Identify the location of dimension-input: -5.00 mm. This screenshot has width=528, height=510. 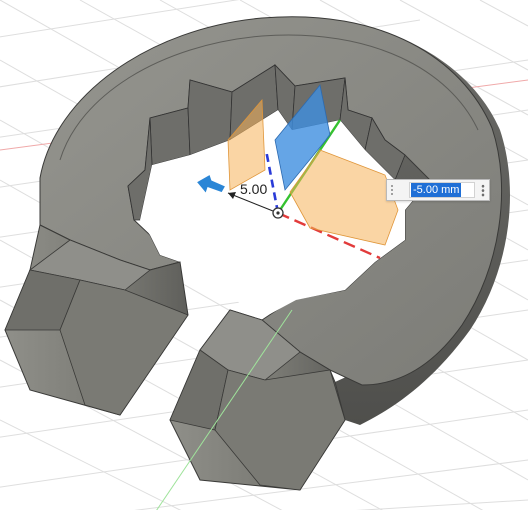
(442, 190).